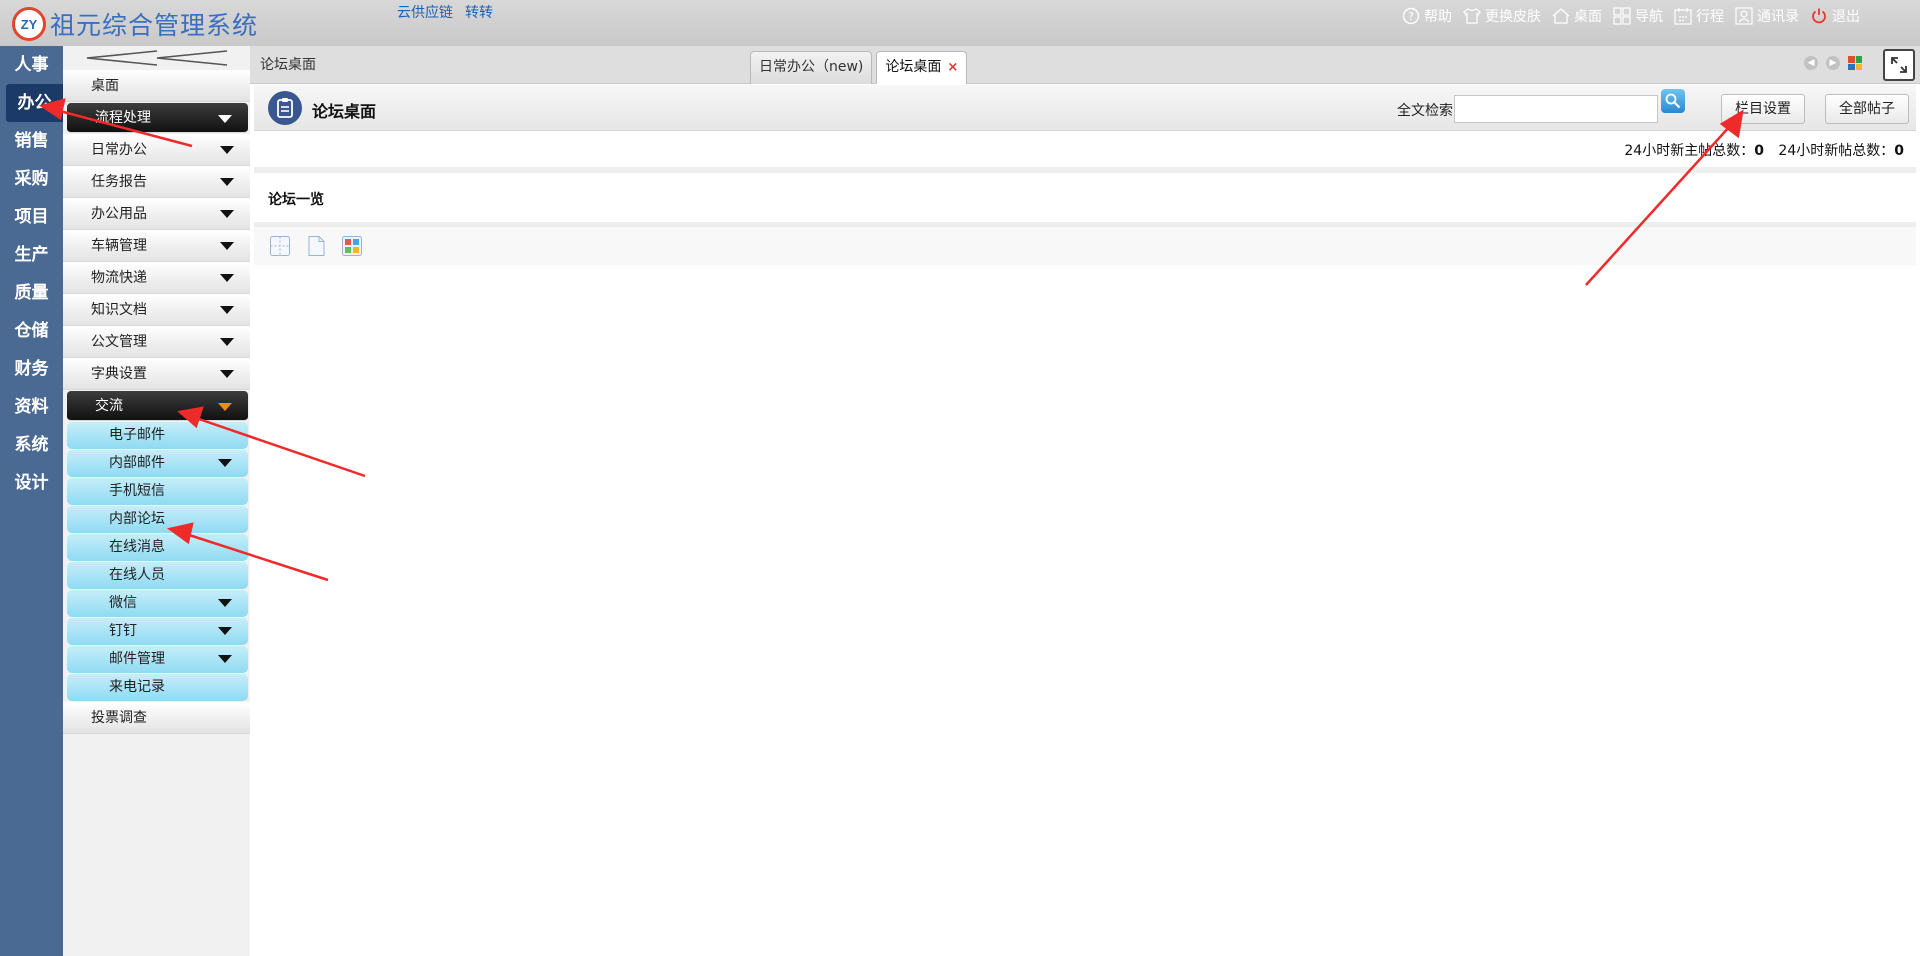  Describe the element at coordinates (1085, 170) in the screenshot. I see `divider` at that location.